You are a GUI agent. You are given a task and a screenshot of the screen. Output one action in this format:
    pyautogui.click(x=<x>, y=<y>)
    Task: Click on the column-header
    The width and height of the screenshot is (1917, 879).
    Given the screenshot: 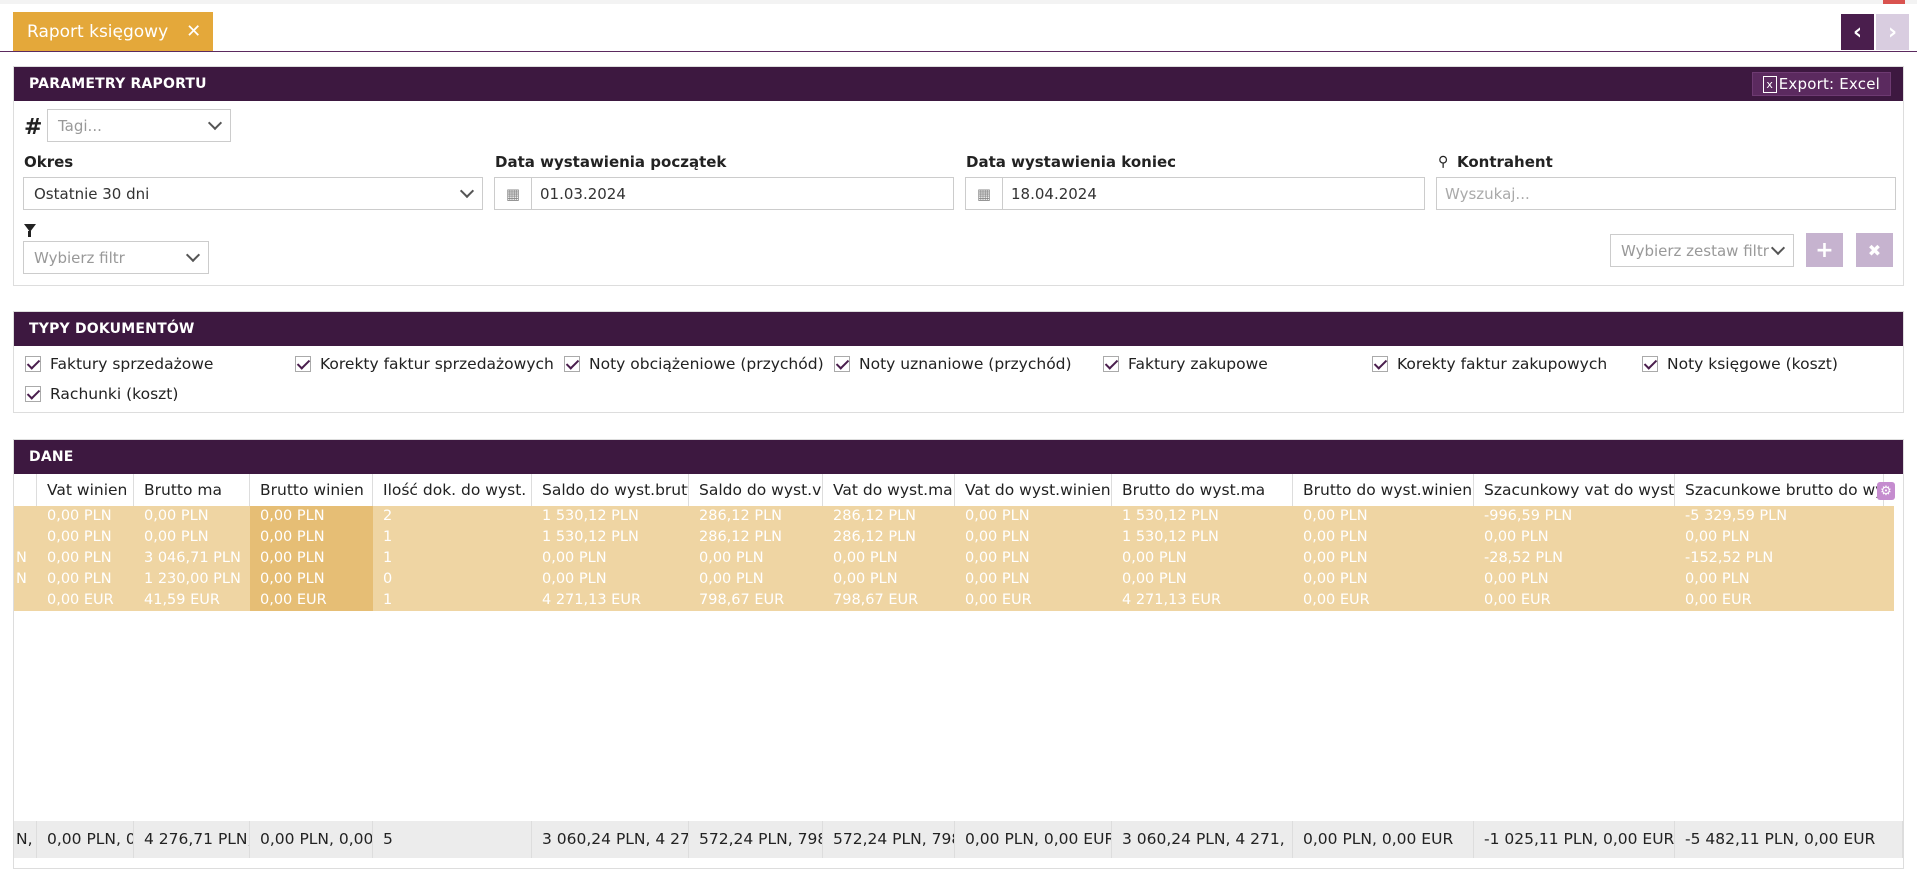 What is the action you would take?
    pyautogui.click(x=25, y=490)
    